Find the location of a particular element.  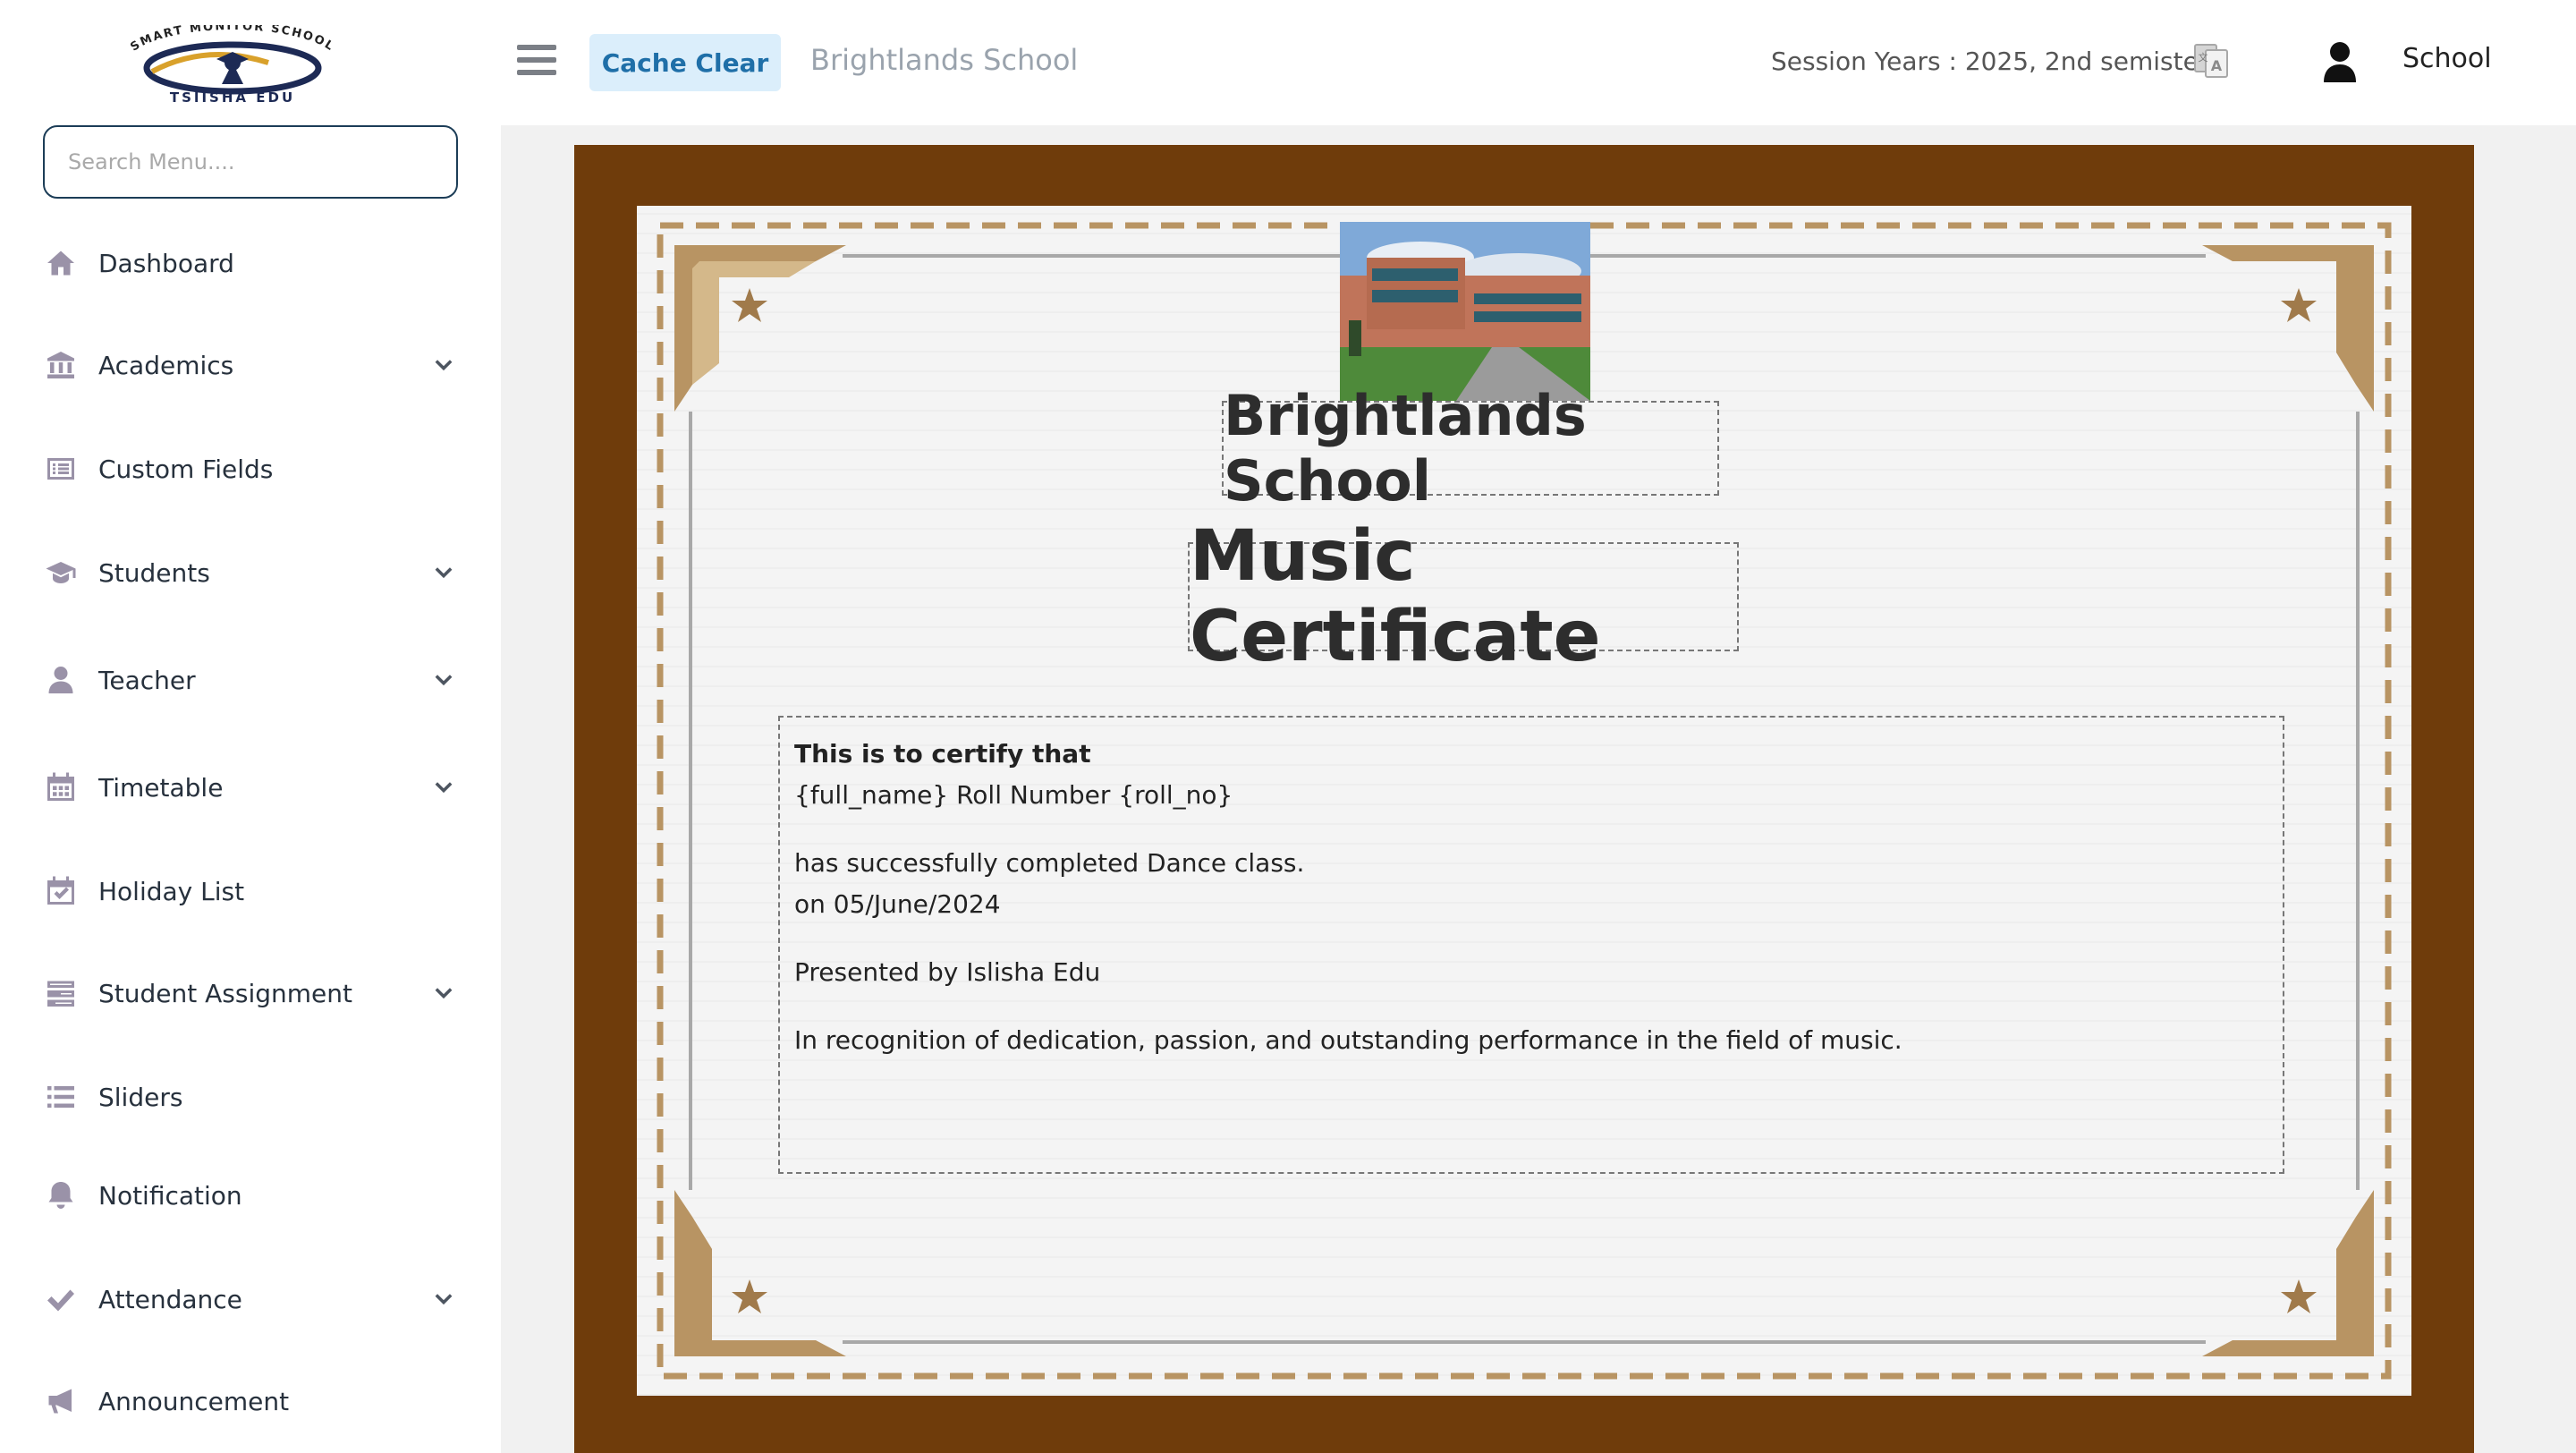

bullhorn-icon is located at coordinates (61, 1401).